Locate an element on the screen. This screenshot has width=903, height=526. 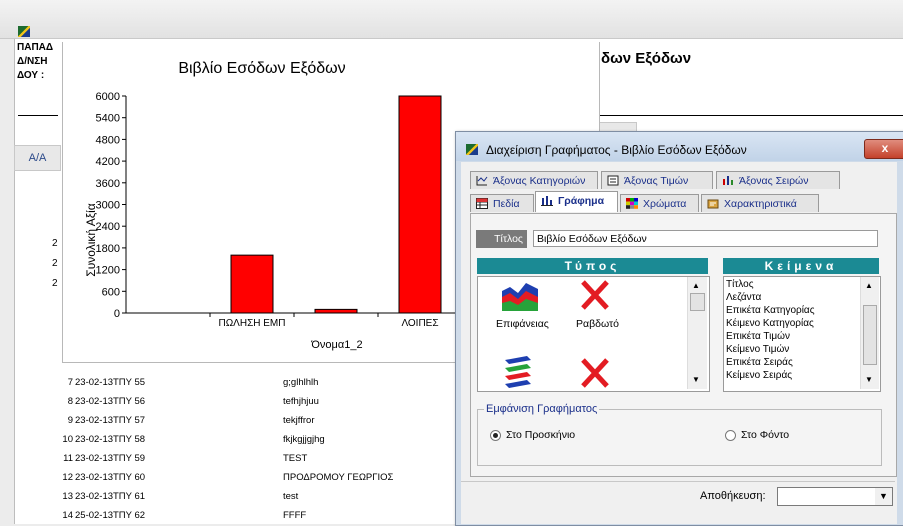
row-number: 12 is located at coordinates (67, 477).